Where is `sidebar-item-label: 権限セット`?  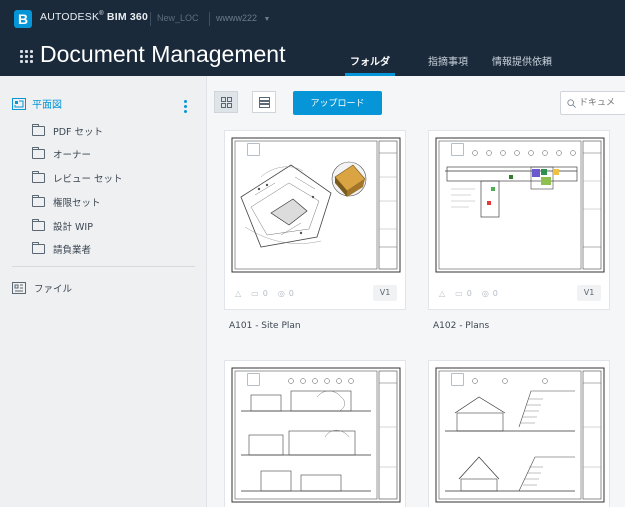 sidebar-item-label: 権限セット is located at coordinates (77, 203).